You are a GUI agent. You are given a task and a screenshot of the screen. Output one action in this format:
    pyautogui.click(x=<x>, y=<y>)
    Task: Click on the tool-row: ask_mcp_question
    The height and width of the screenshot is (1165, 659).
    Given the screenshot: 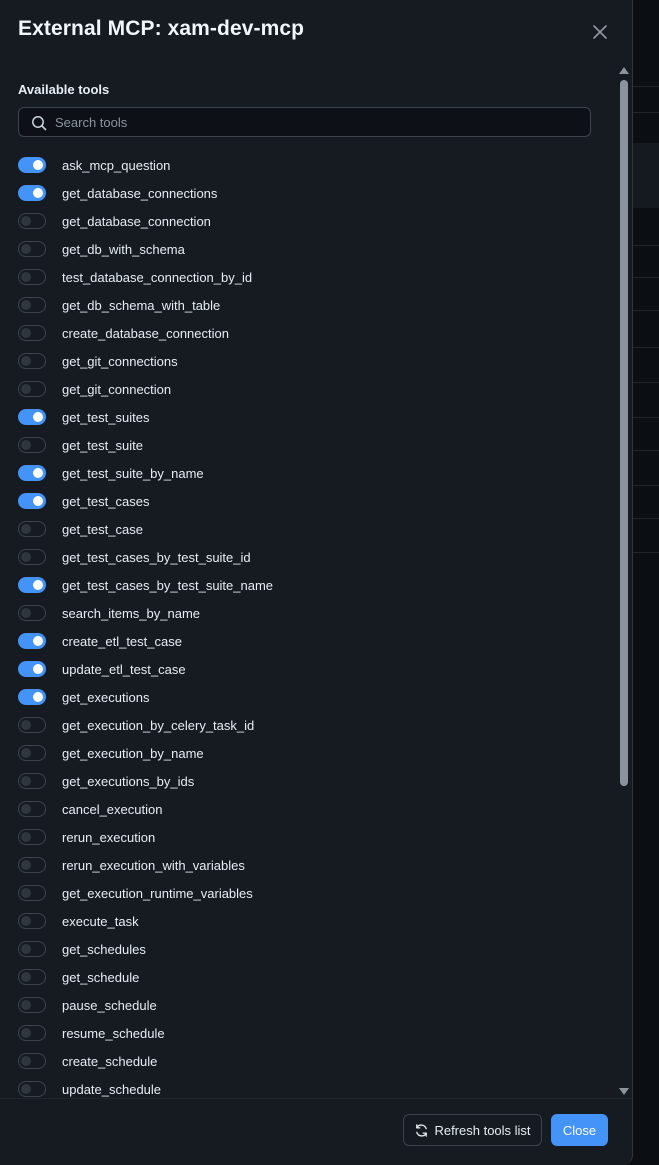 What is the action you would take?
    pyautogui.click(x=313, y=165)
    